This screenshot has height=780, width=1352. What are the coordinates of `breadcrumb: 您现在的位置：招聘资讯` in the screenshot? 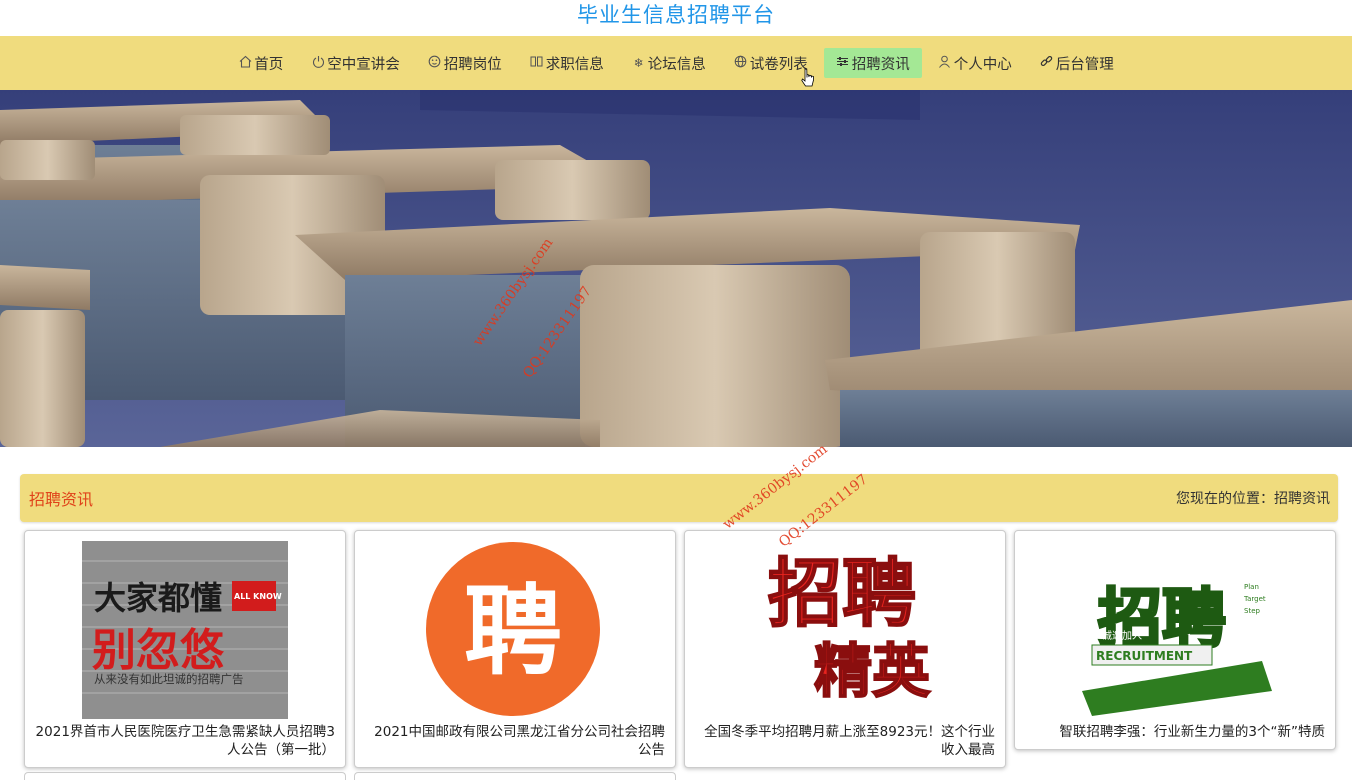 It's located at (1253, 499).